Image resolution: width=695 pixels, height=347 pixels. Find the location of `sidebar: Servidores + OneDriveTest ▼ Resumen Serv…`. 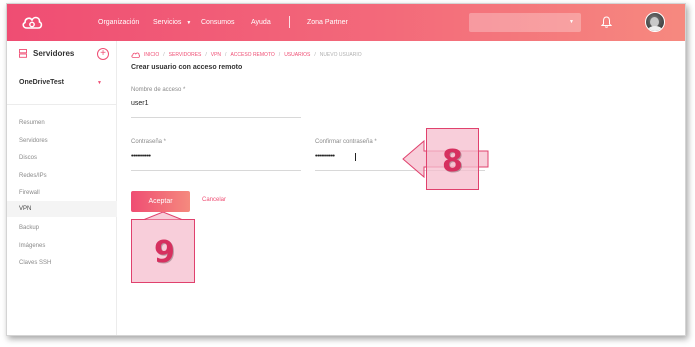

sidebar: Servidores + OneDriveTest ▼ Resumen Serv… is located at coordinates (62, 188).